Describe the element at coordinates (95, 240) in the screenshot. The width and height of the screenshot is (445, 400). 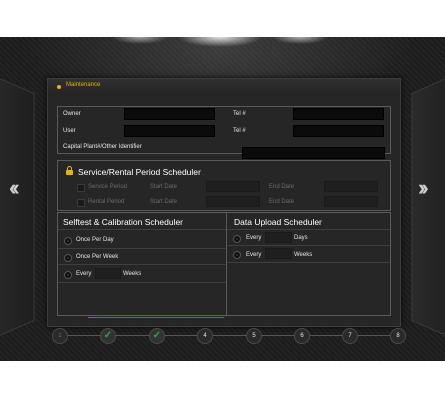
I see `once-per-day-label: Once Per Day` at that location.